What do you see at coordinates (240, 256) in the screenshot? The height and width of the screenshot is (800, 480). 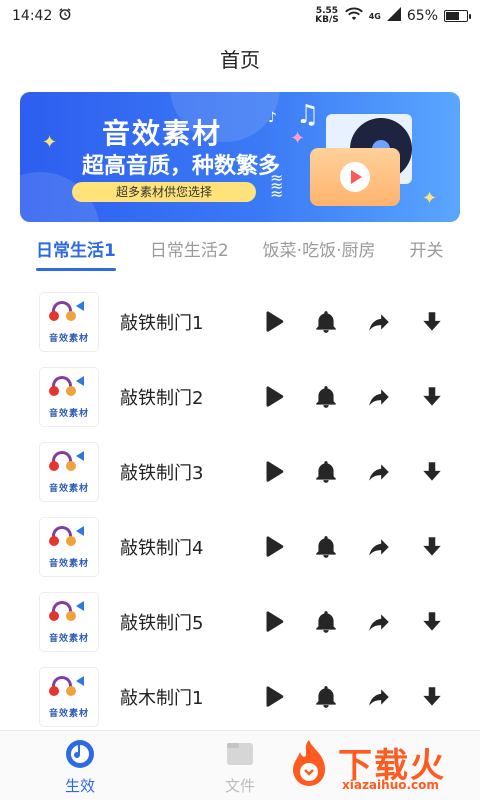 I see `category-tabs: 日常生活1 日常生活2 饭菜·吃饭·厨房 开关` at bounding box center [240, 256].